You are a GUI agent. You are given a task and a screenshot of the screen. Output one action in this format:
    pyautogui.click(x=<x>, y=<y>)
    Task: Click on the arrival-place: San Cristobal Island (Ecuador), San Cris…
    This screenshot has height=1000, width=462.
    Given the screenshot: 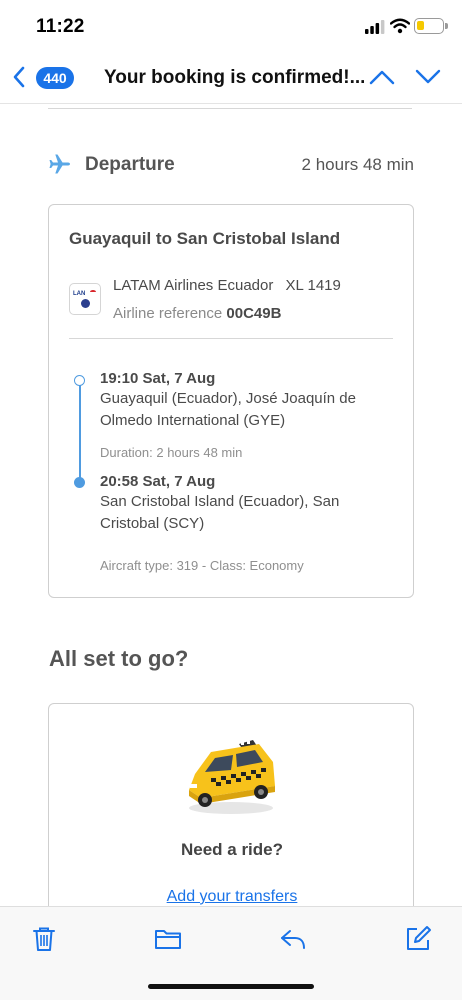 What is the action you would take?
    pyautogui.click(x=220, y=512)
    